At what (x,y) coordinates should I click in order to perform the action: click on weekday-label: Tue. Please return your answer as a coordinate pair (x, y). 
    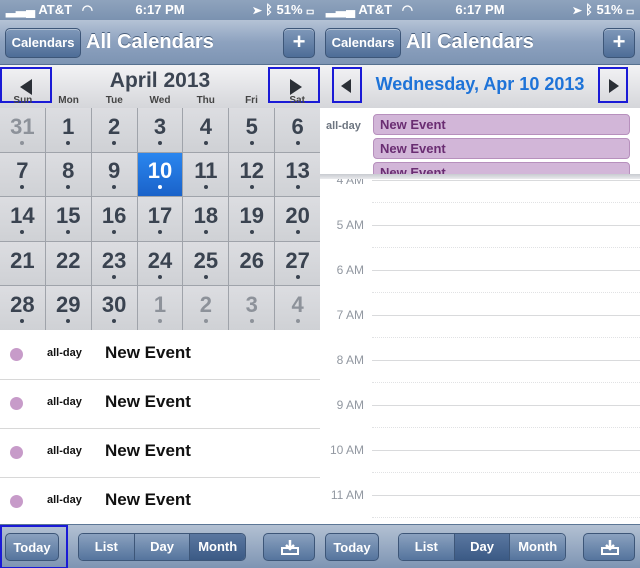
    Looking at the image, I should click on (114, 100).